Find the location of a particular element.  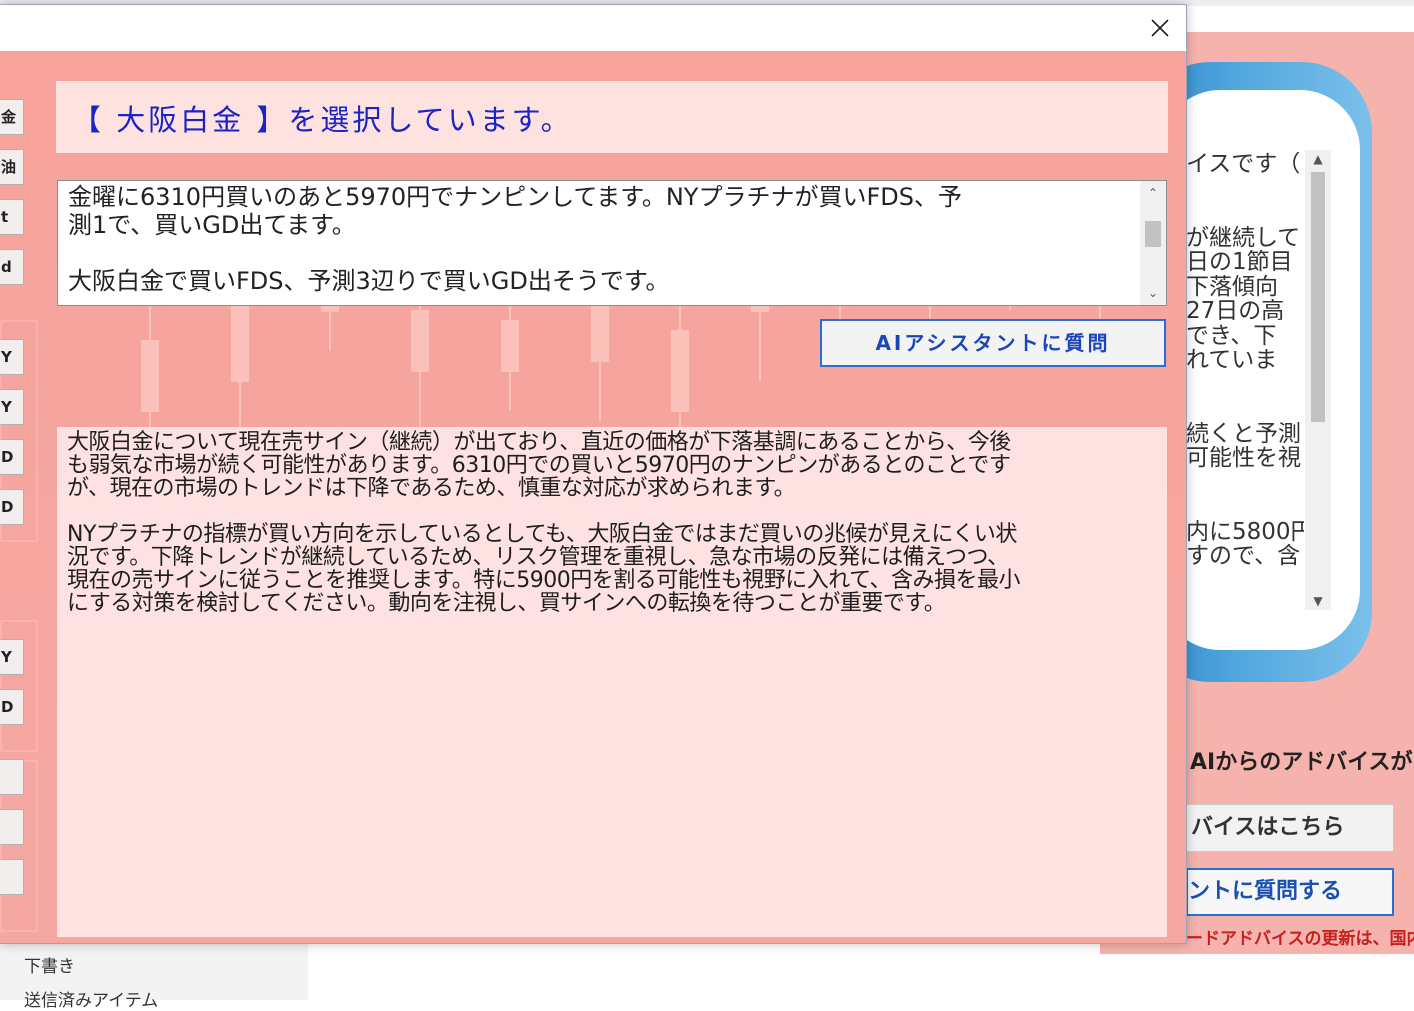

advice-panel-line: れていま is located at coordinates (1232, 360).